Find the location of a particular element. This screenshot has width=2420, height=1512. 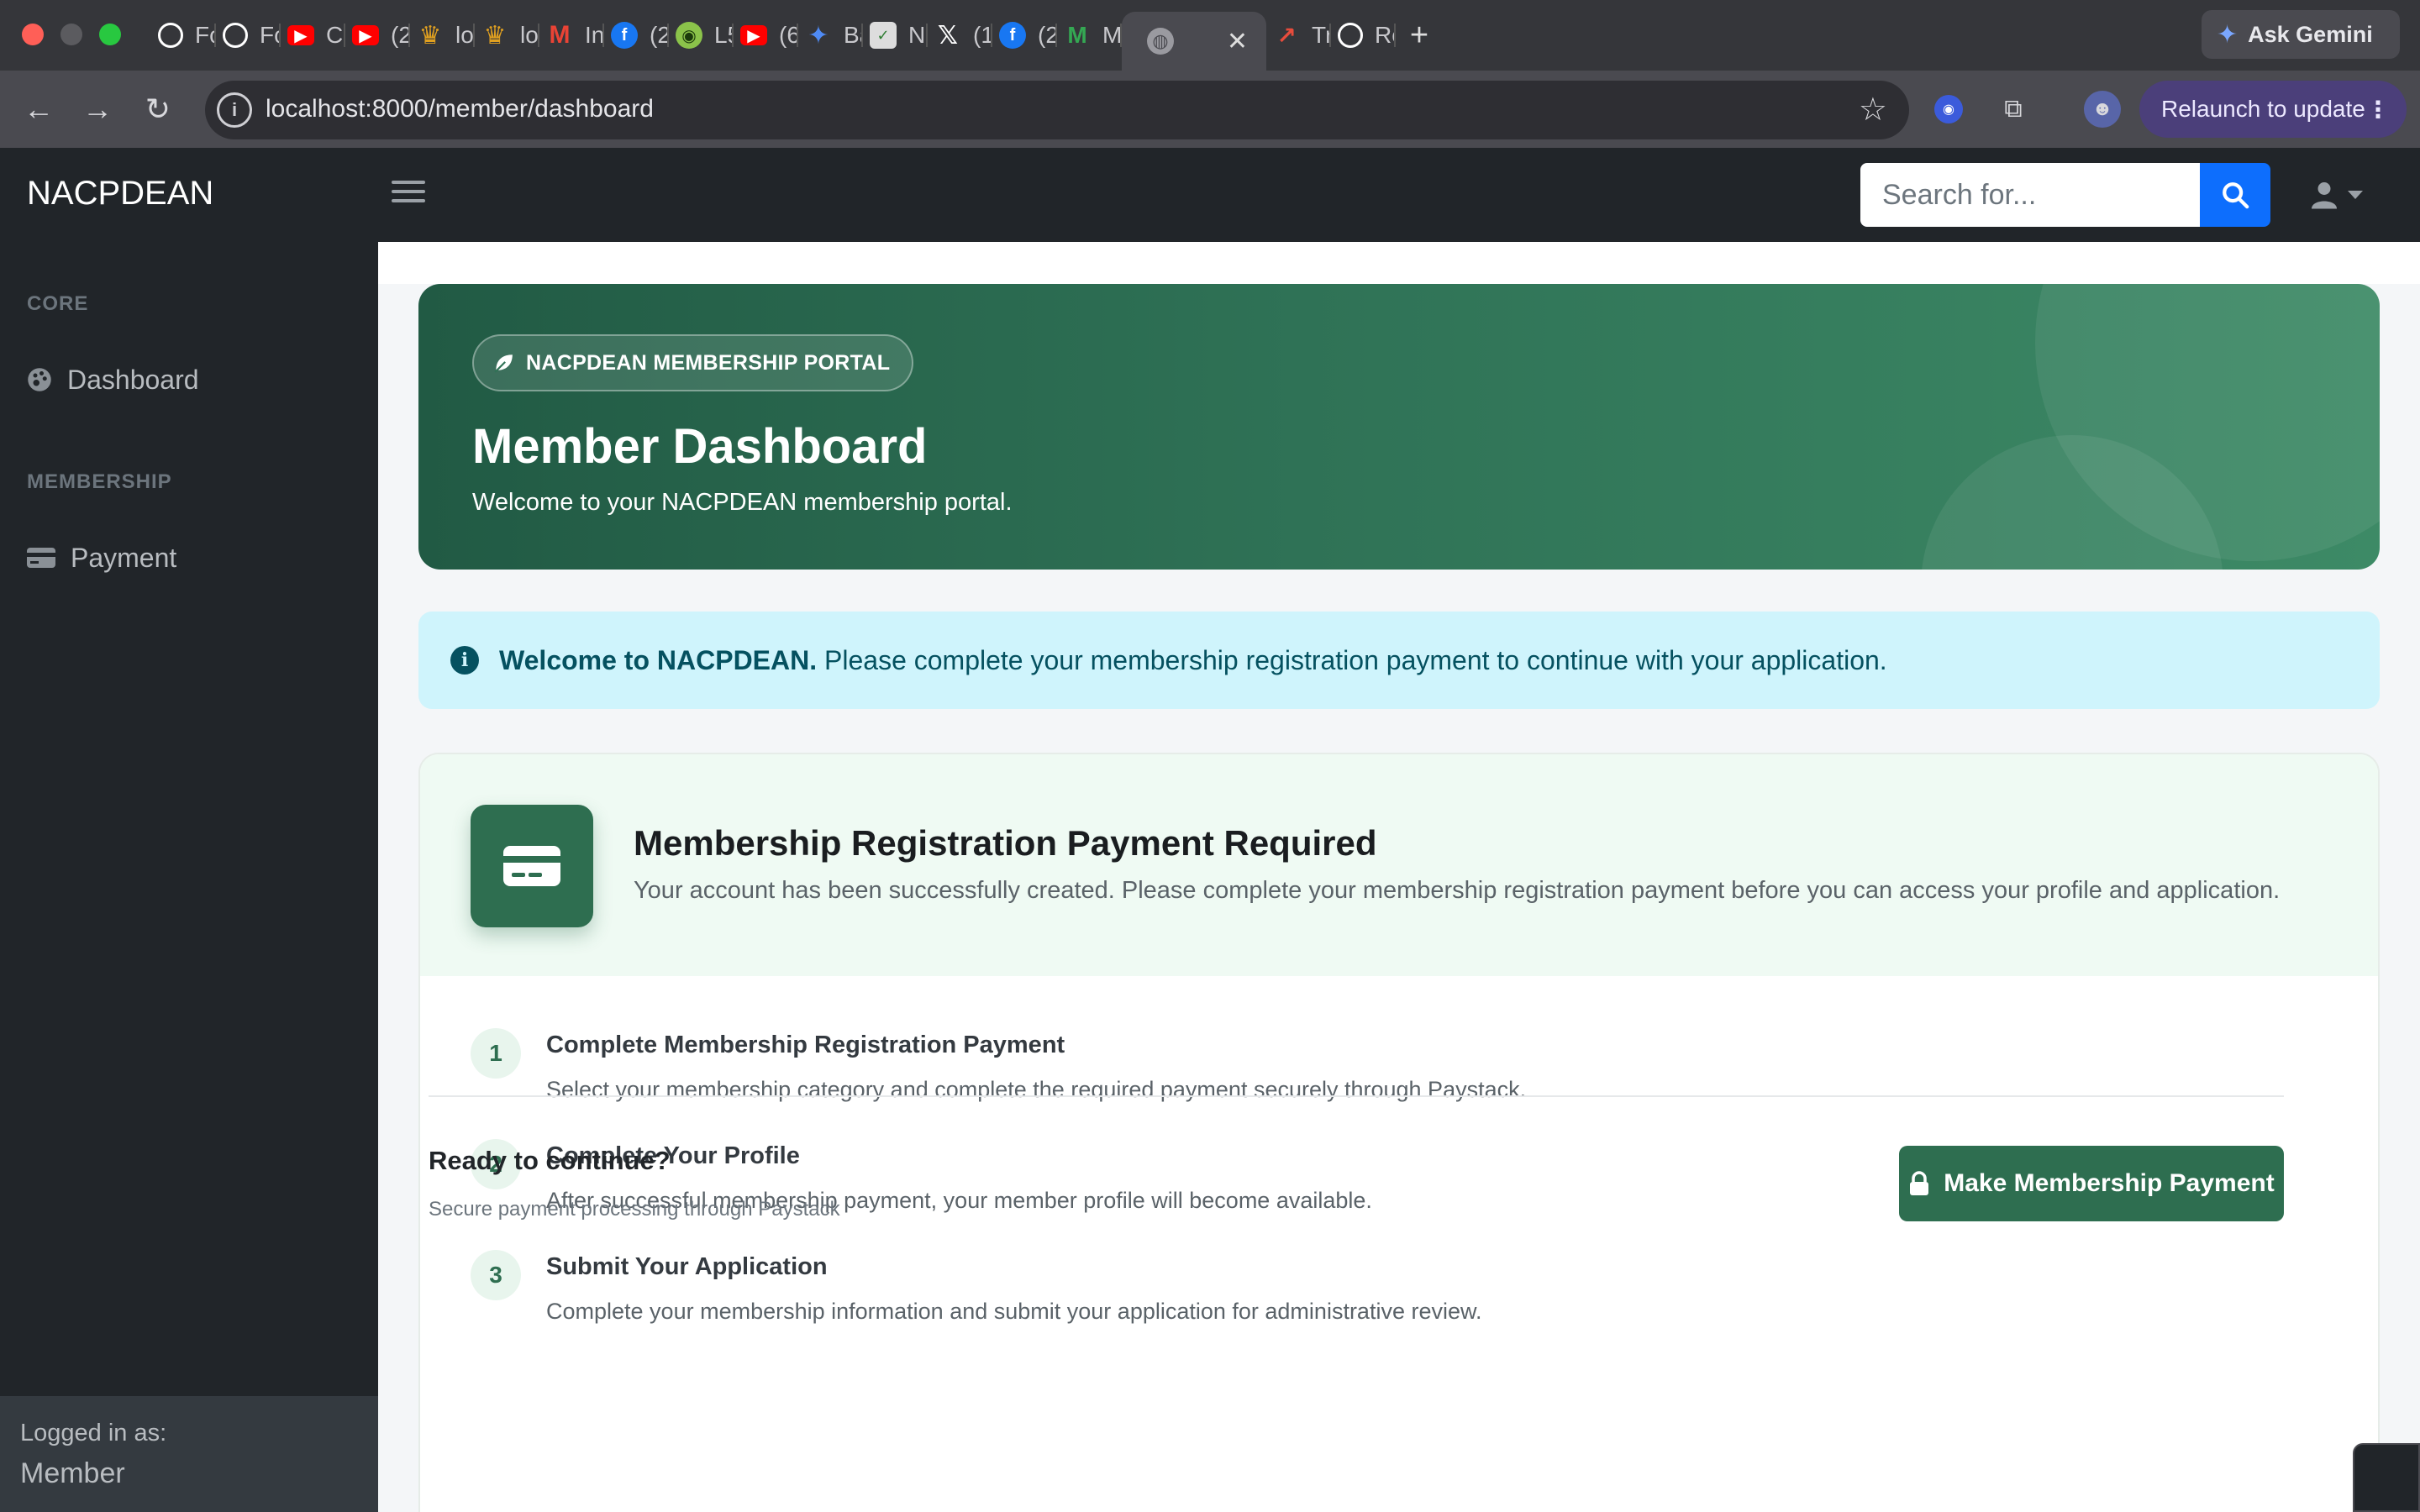

gmail-icon: M is located at coordinates (560, 35).